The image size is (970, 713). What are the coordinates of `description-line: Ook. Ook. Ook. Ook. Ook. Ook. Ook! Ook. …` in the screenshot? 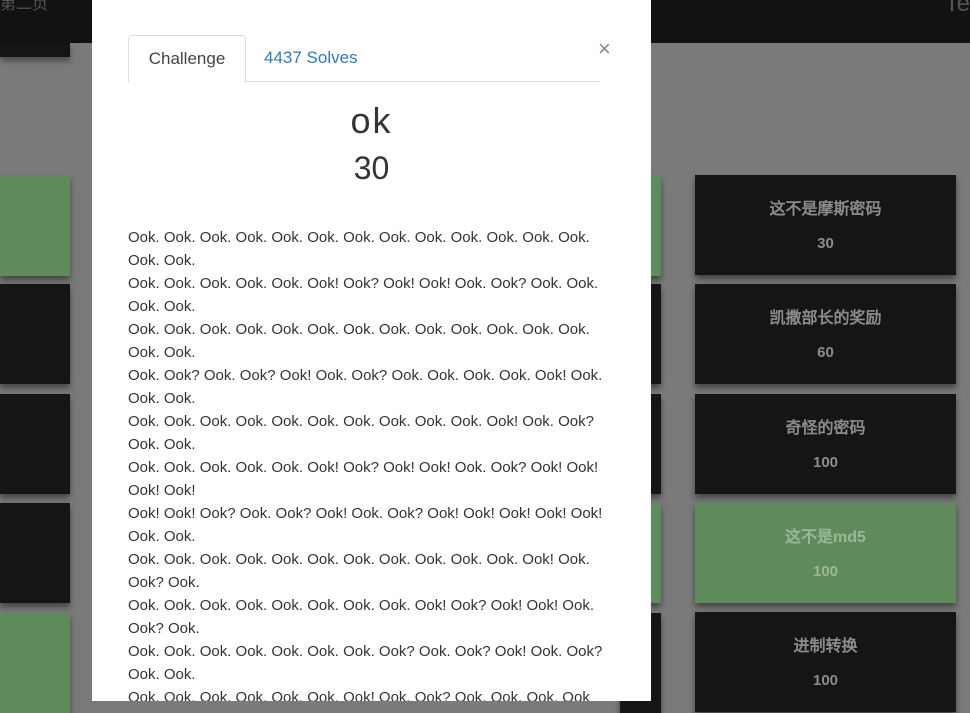 It's located at (359, 695).